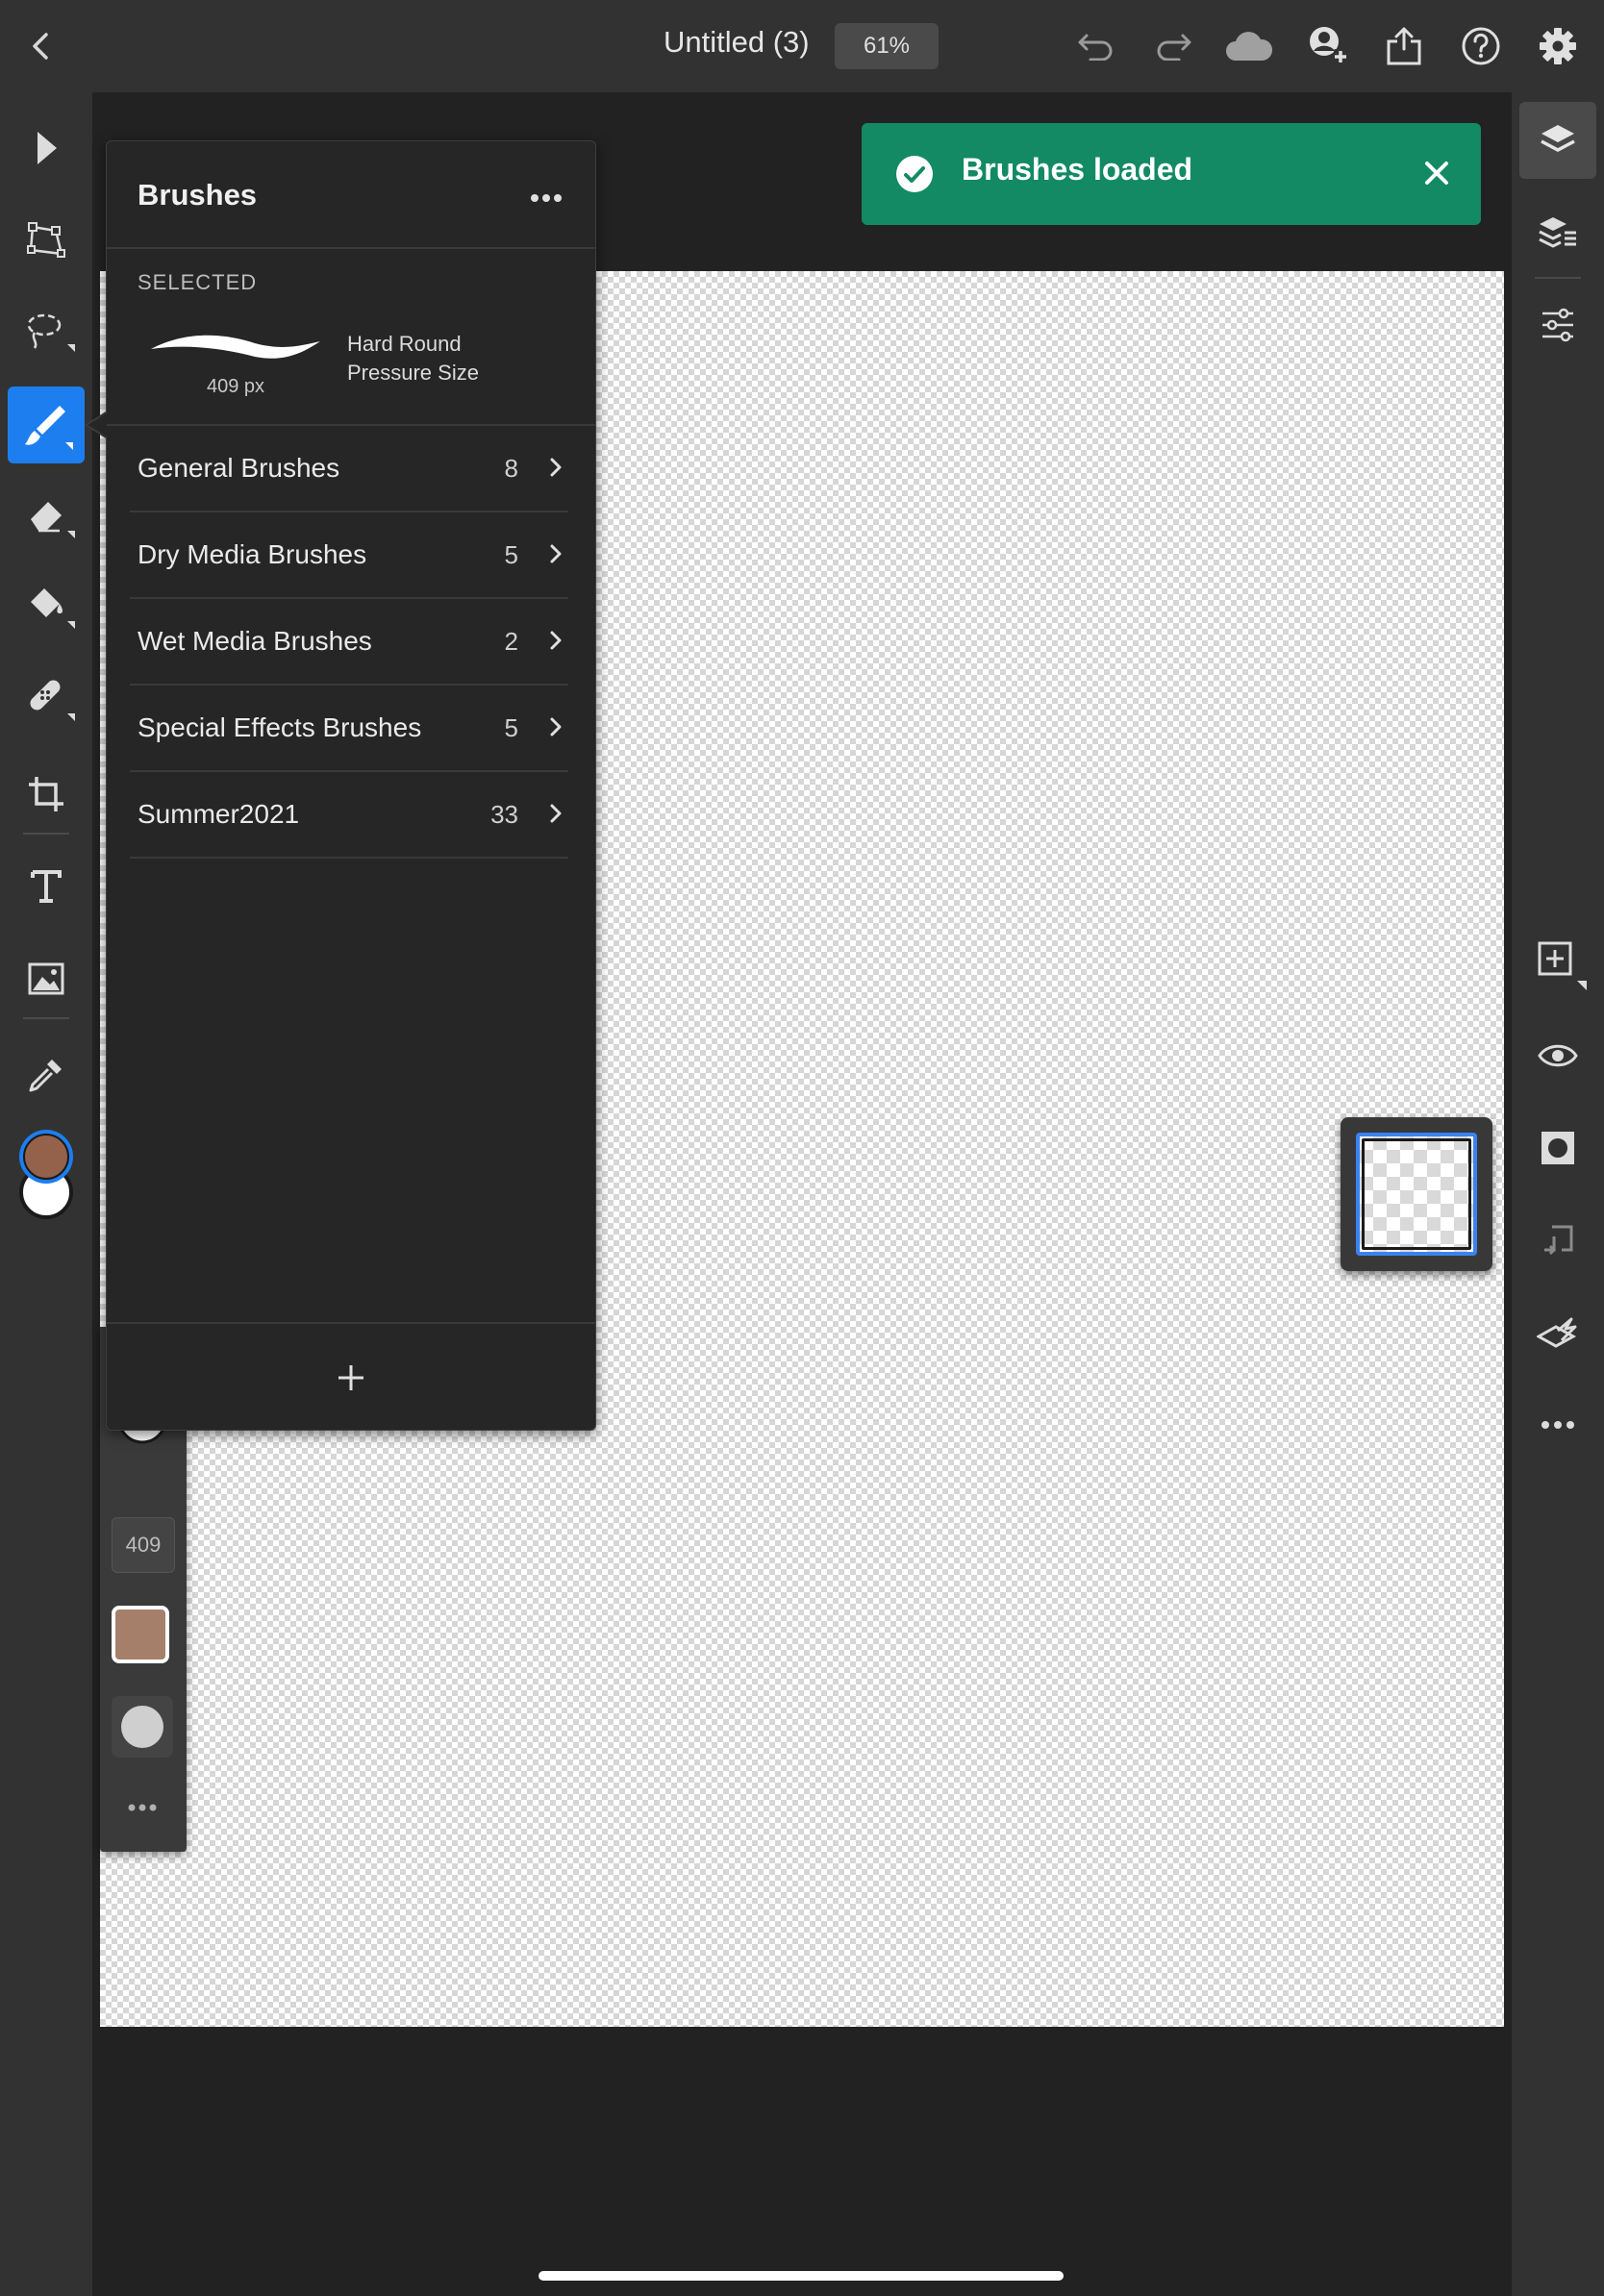  What do you see at coordinates (1558, 140) in the screenshot?
I see `layers-icon` at bounding box center [1558, 140].